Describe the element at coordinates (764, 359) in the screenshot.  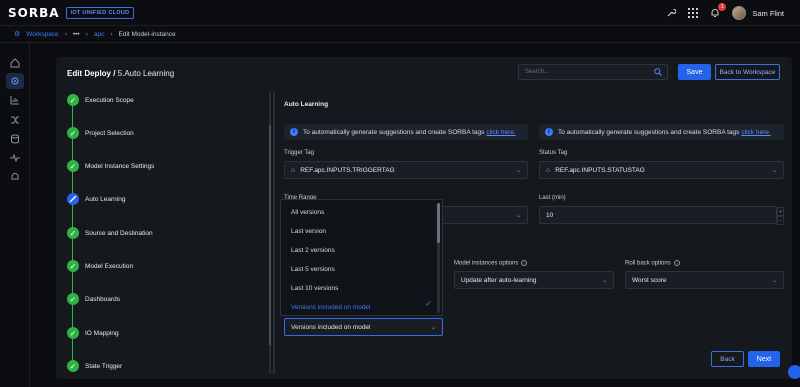
I see `next-button: Next` at that location.